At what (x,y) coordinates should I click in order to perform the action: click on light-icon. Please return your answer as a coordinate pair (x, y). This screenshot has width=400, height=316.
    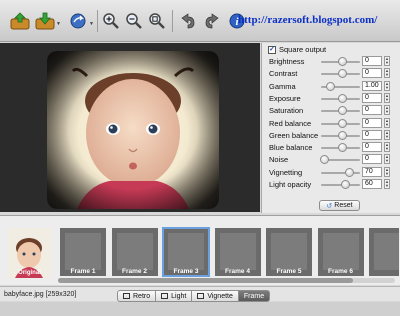
    Looking at the image, I should click on (165, 296).